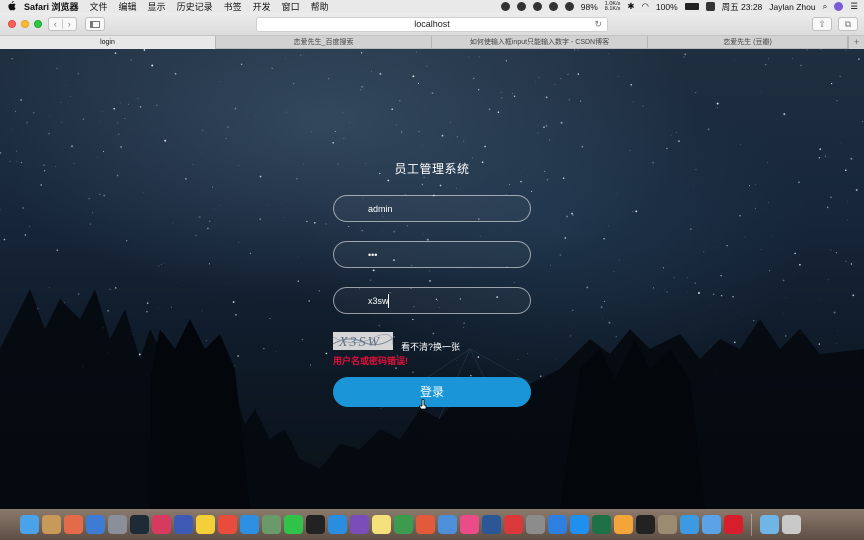  I want to click on login-button: 登录, so click(432, 392).